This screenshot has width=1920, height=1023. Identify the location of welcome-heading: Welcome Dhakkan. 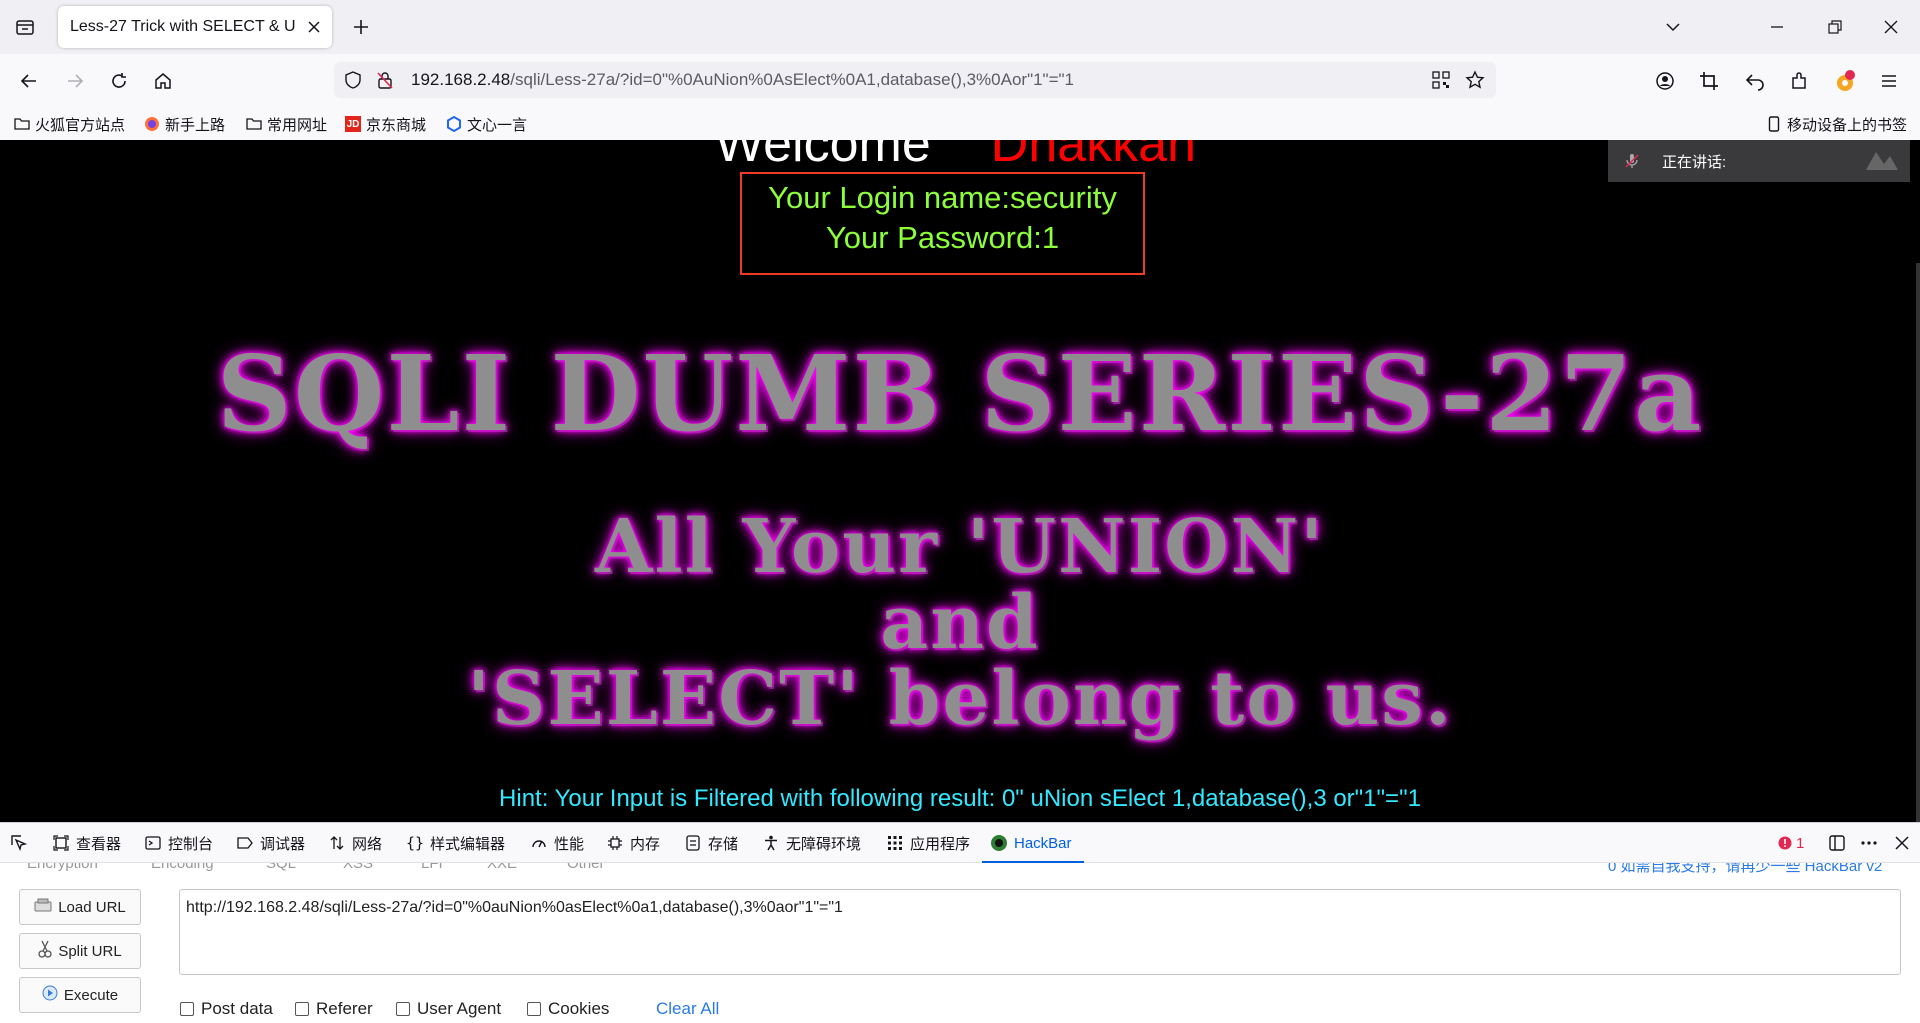
(955, 157).